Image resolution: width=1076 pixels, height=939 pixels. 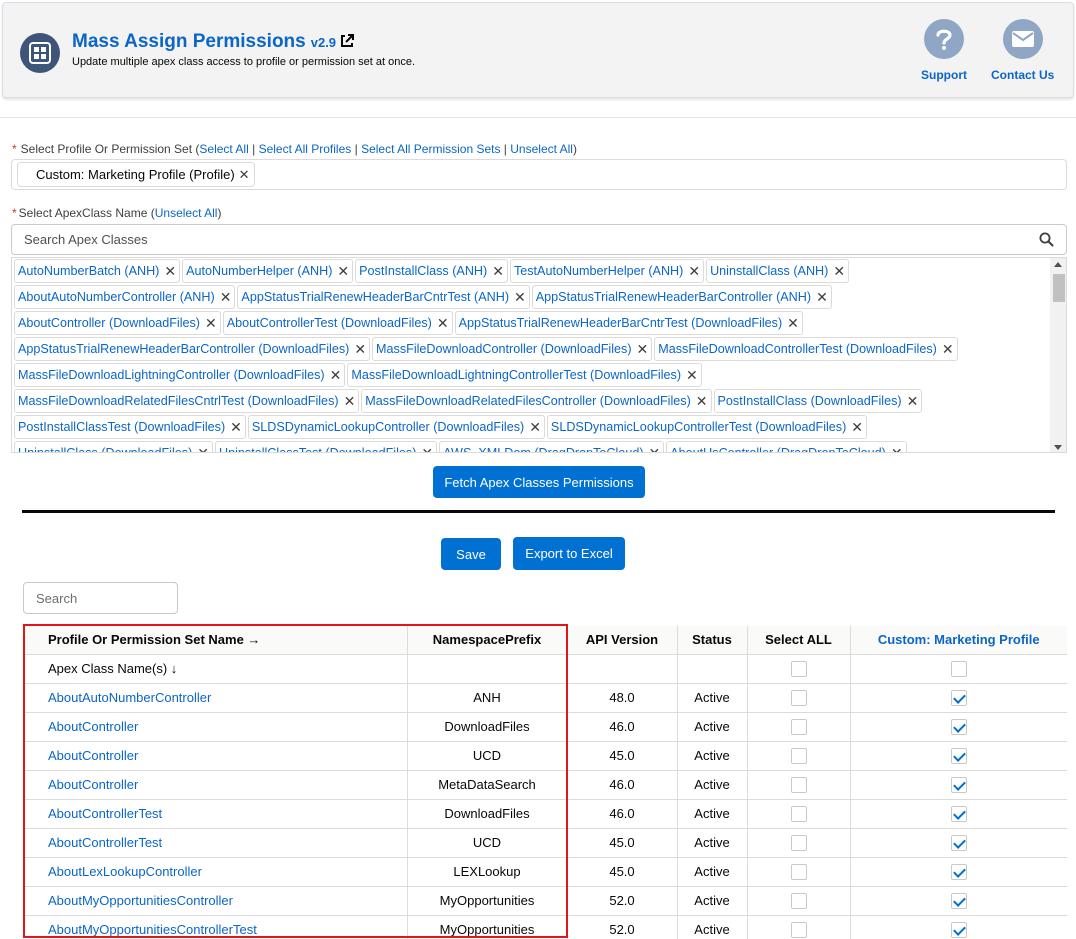 I want to click on class-pill: AboutController (DownloadFiles) ✕, so click(x=117, y=323).